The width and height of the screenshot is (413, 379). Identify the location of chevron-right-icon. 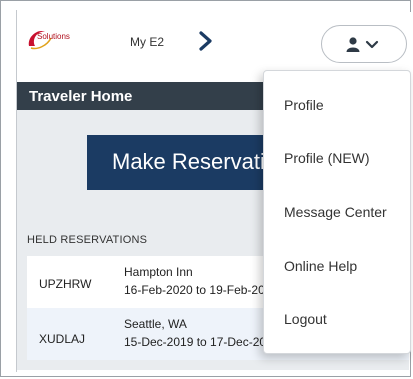
(206, 41).